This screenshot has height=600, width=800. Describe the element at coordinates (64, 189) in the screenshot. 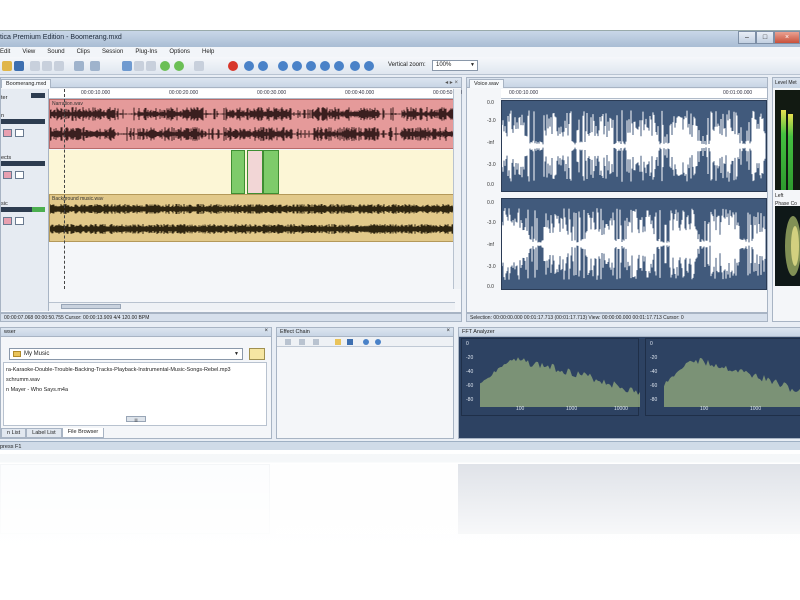

I see `playhead-cursor` at that location.